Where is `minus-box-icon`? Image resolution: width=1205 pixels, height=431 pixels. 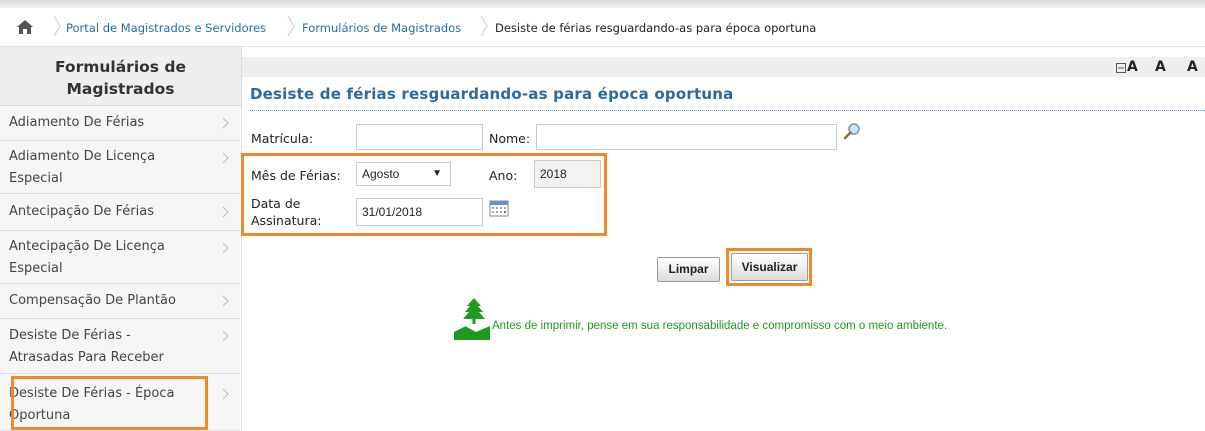
minus-box-icon is located at coordinates (1121, 68).